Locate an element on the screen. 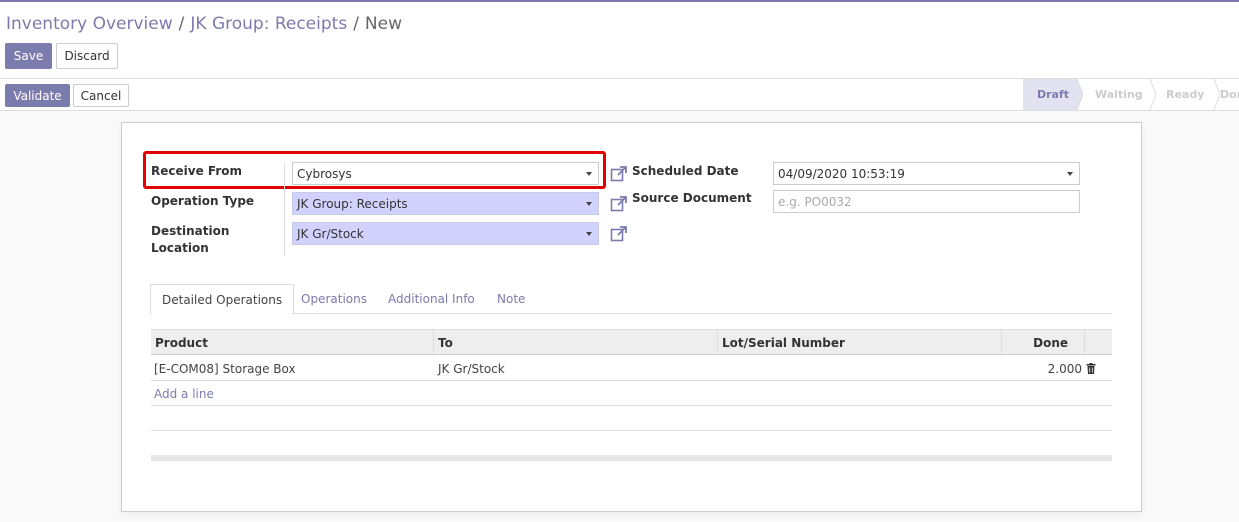 The height and width of the screenshot is (522, 1239). row-product: [E-COM08] Storage Box is located at coordinates (223, 368).